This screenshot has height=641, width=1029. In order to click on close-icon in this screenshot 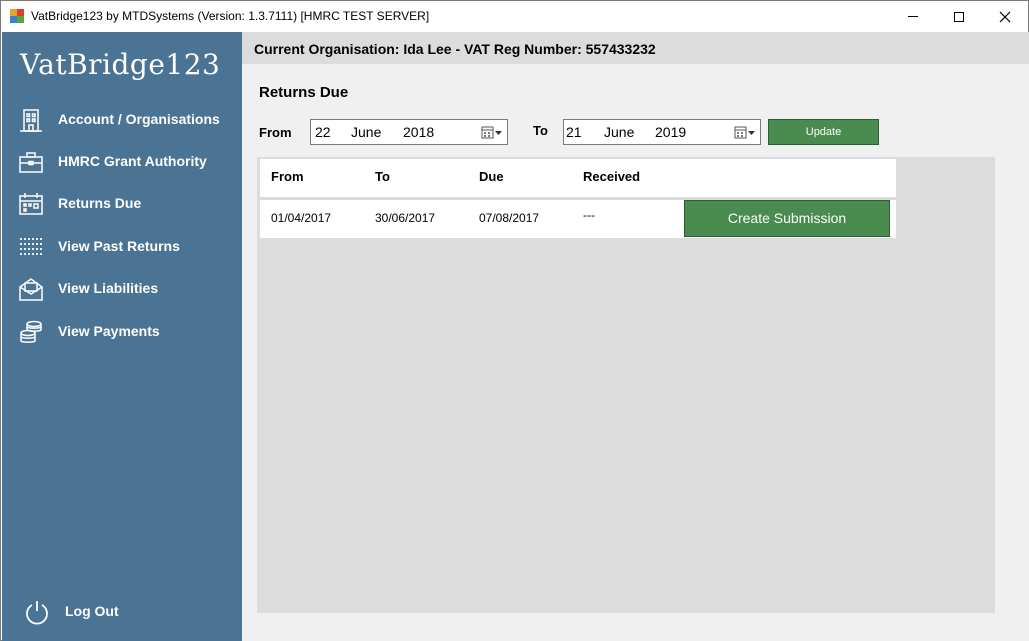, I will do `click(1005, 16)`.